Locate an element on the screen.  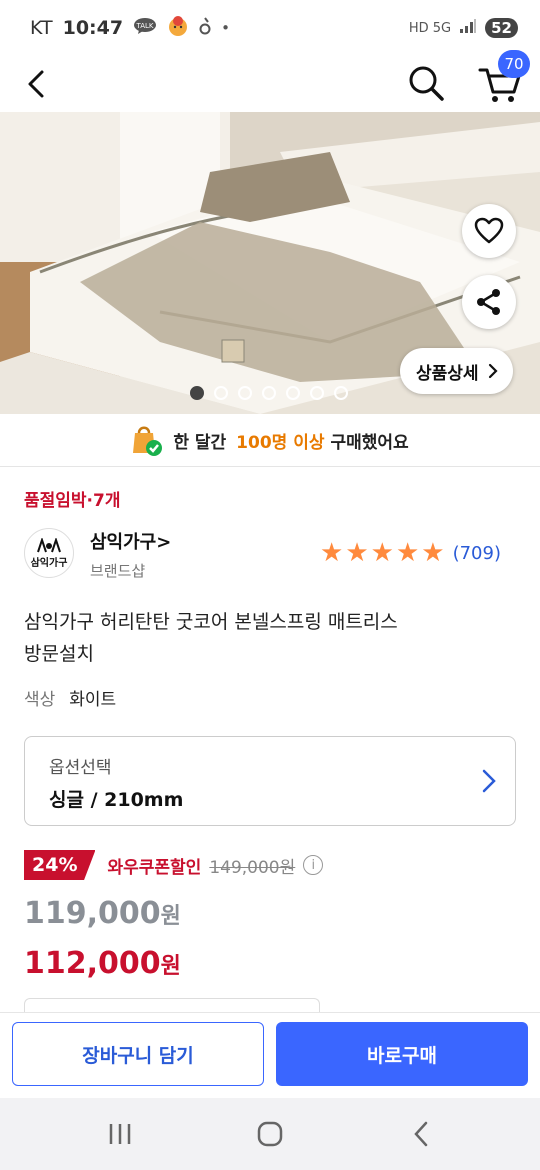
carousel-indicator is located at coordinates (269, 393).